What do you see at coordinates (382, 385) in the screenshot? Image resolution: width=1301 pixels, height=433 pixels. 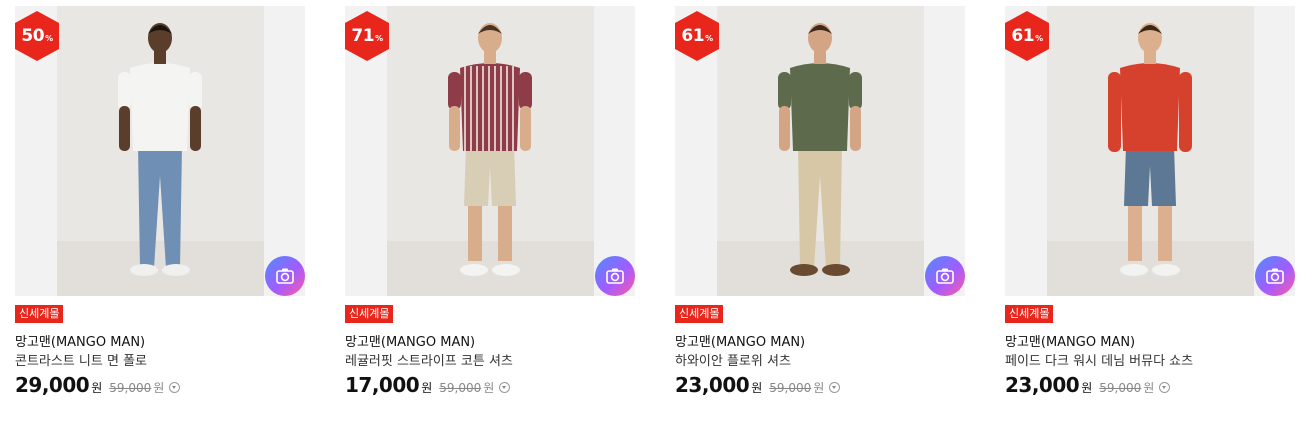 I see `sale-price: 17,000` at bounding box center [382, 385].